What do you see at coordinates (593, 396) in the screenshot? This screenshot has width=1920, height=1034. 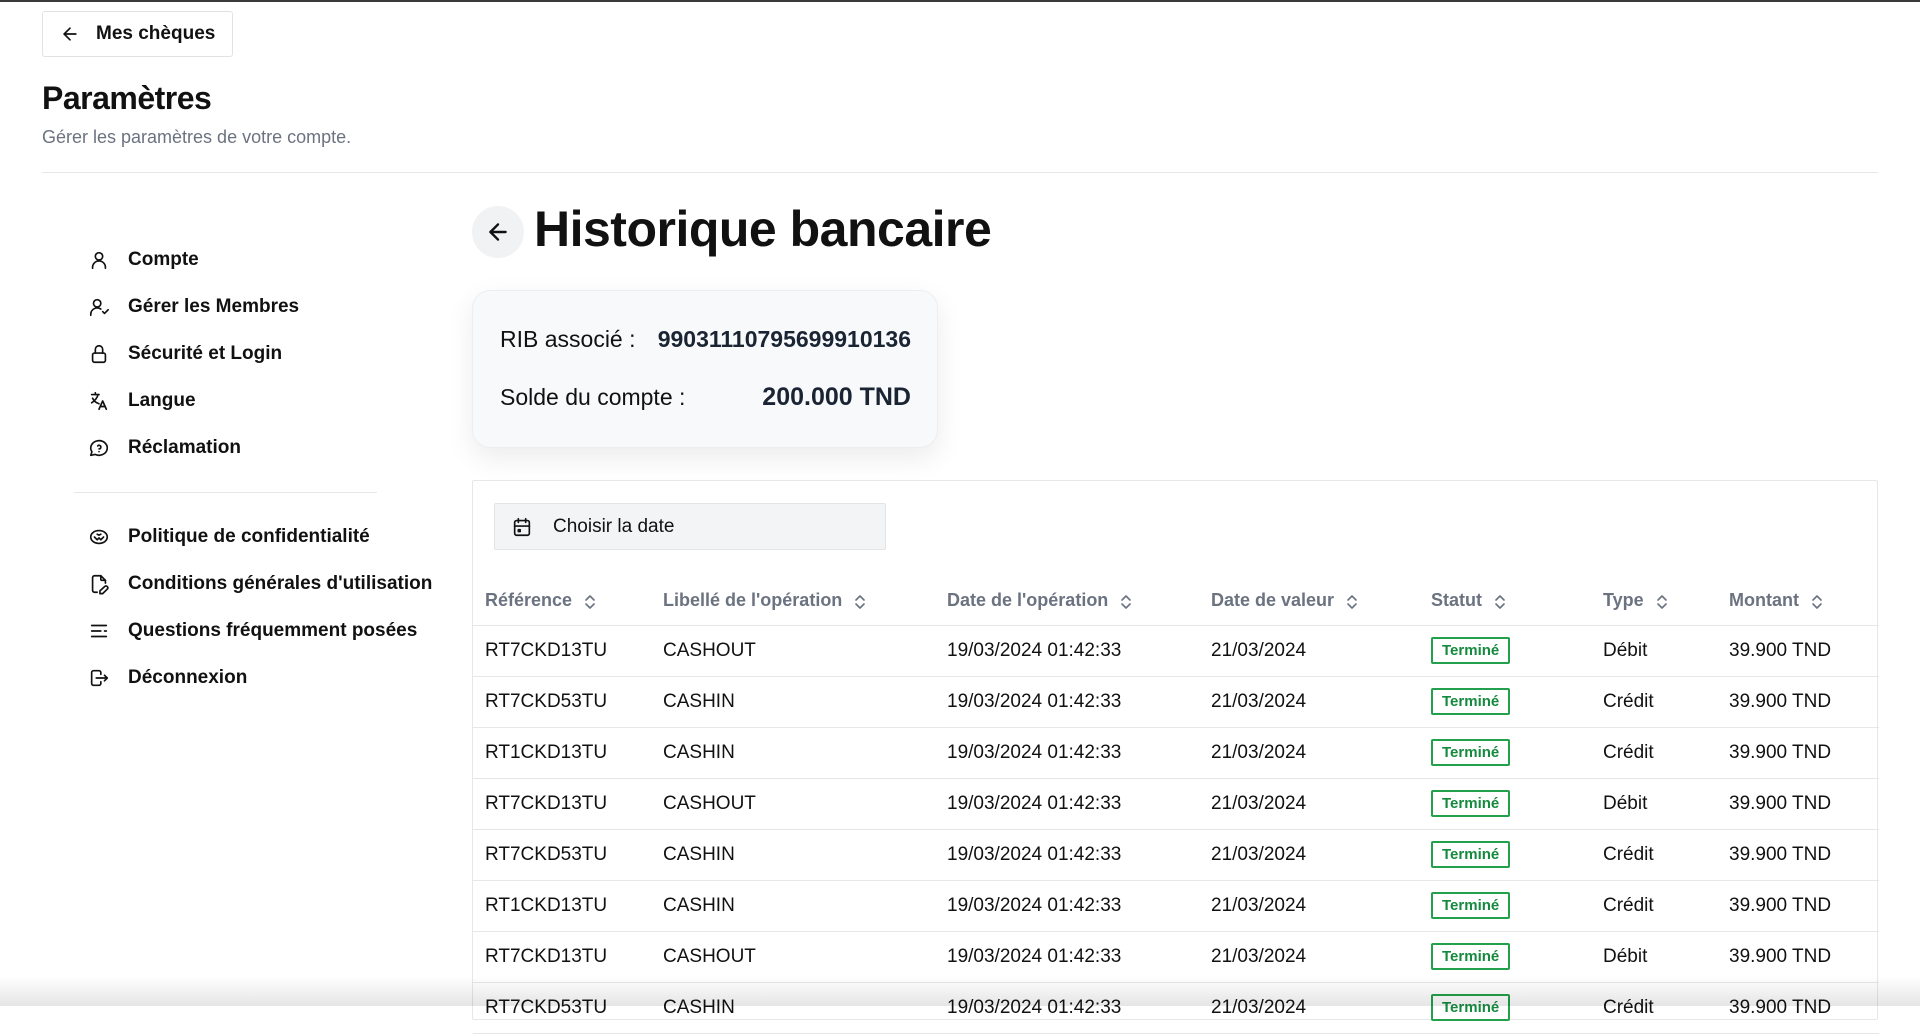 I see `balance-label: Solde du compte :` at bounding box center [593, 396].